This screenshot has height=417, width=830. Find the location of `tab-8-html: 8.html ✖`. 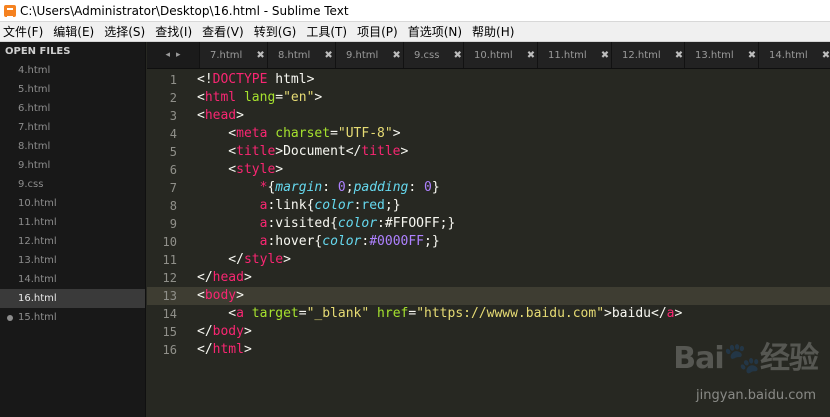

tab-8-html: 8.html ✖ is located at coordinates (301, 55).